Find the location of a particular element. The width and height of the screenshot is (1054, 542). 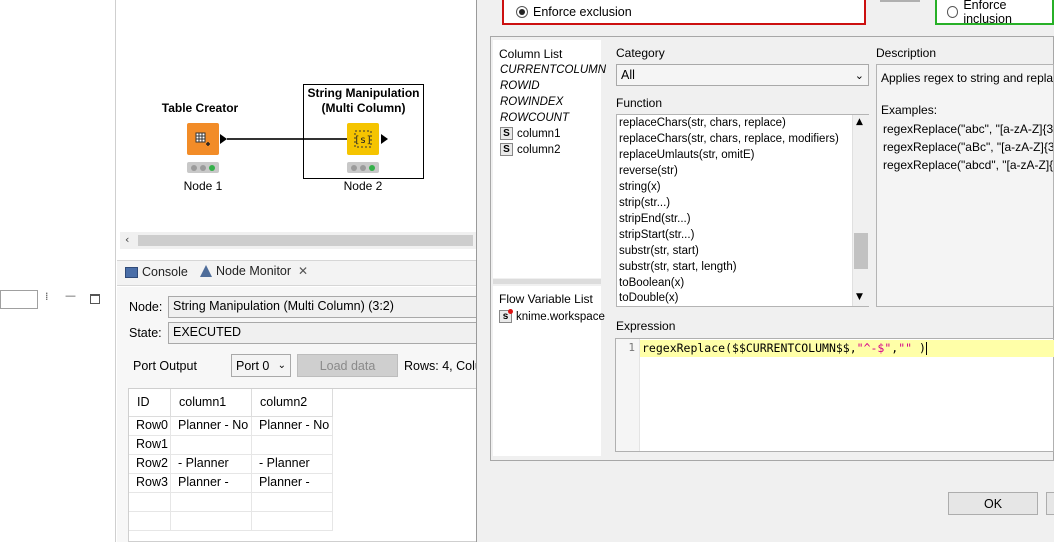

function-item: reverse(str) is located at coordinates (648, 171).